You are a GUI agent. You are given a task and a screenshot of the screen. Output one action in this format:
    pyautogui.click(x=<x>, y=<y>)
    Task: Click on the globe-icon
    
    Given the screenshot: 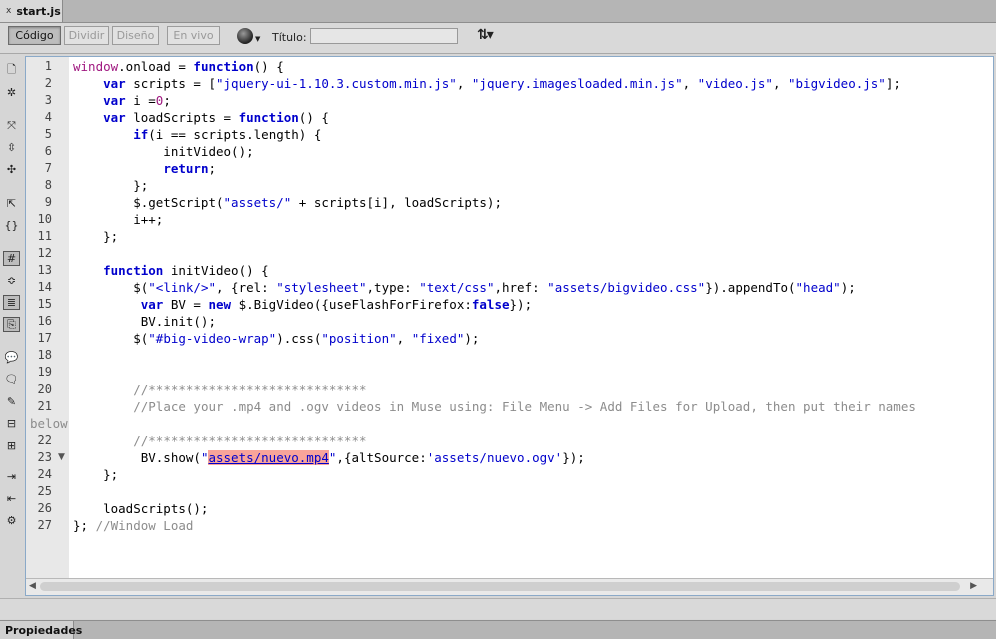 What is the action you would take?
    pyautogui.click(x=245, y=36)
    